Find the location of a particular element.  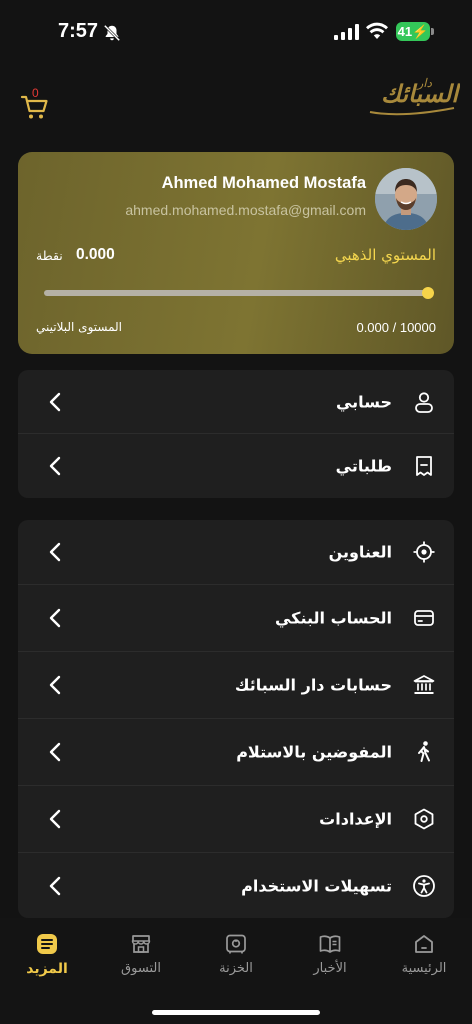

progress-text: 0.000 / 10000 is located at coordinates (396, 327).